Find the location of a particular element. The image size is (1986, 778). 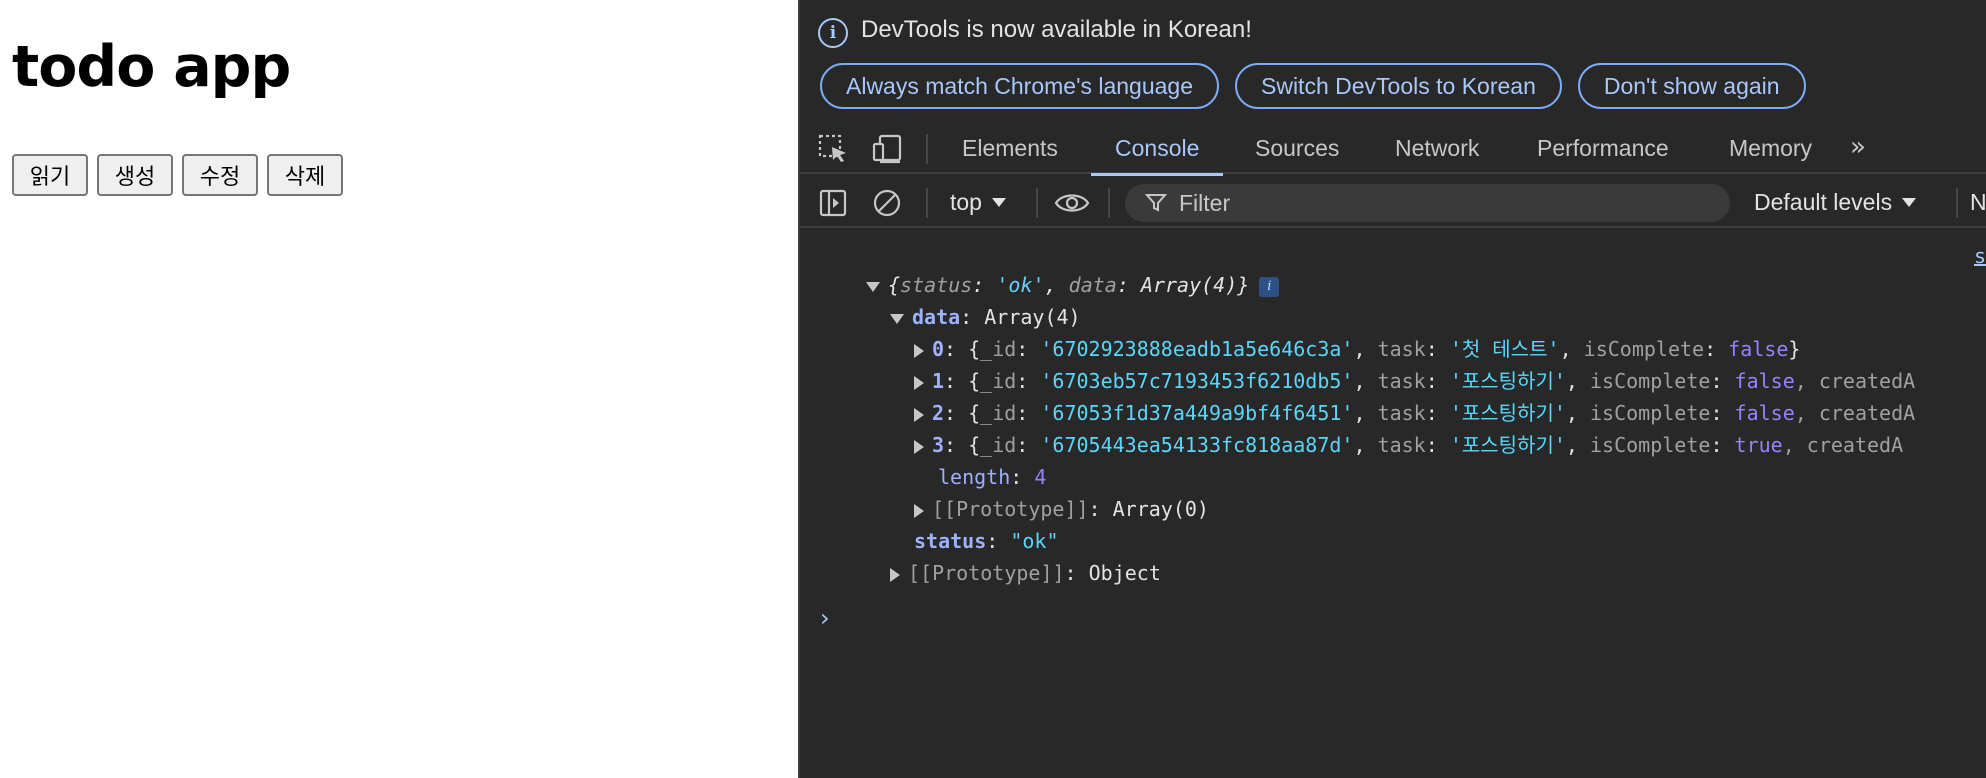

switch-to-korean-button: Switch DevTools to Korean is located at coordinates (1398, 86).